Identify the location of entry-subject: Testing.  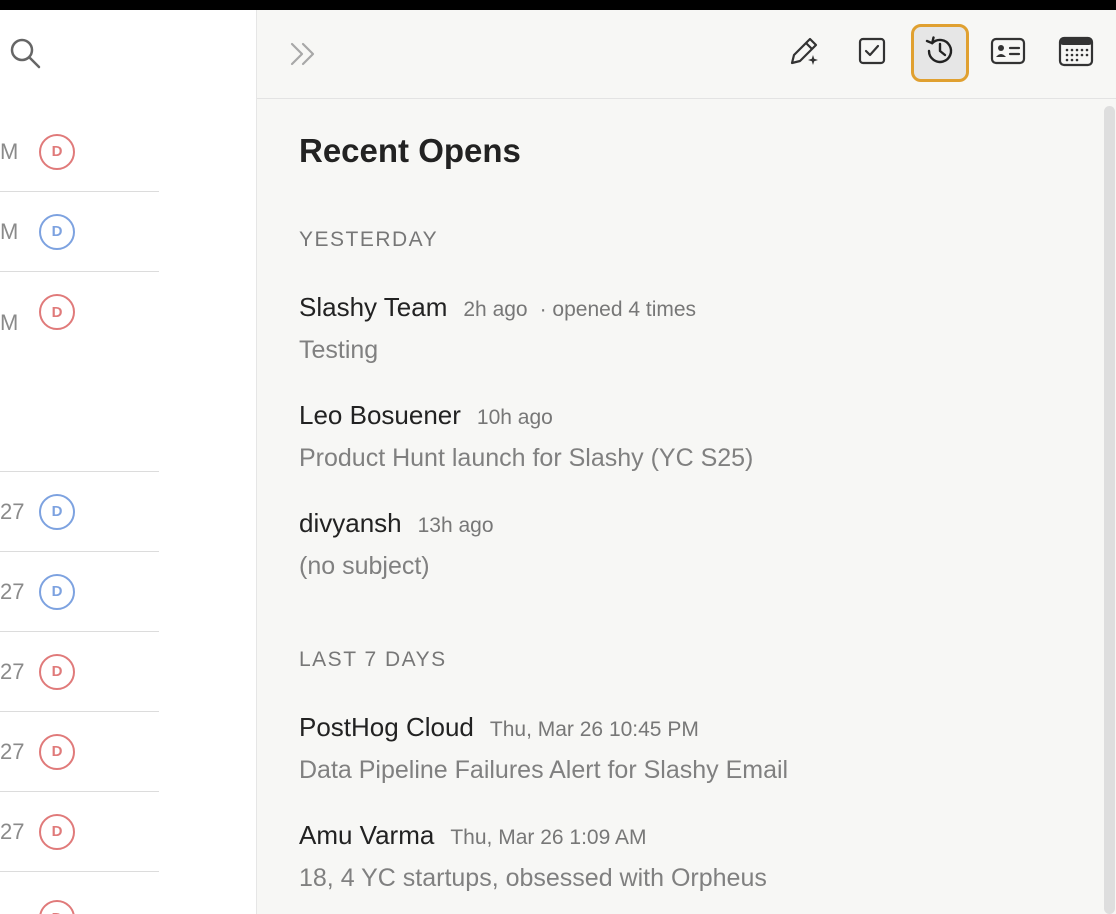
(339, 350).